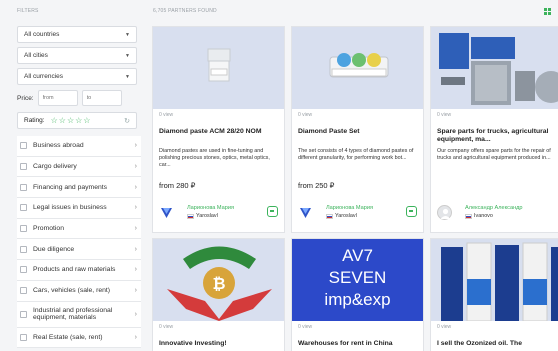 The width and height of the screenshot is (558, 351). What do you see at coordinates (79, 338) in the screenshot?
I see `category-item: Real Estate (sale, rent) ›` at bounding box center [79, 338].